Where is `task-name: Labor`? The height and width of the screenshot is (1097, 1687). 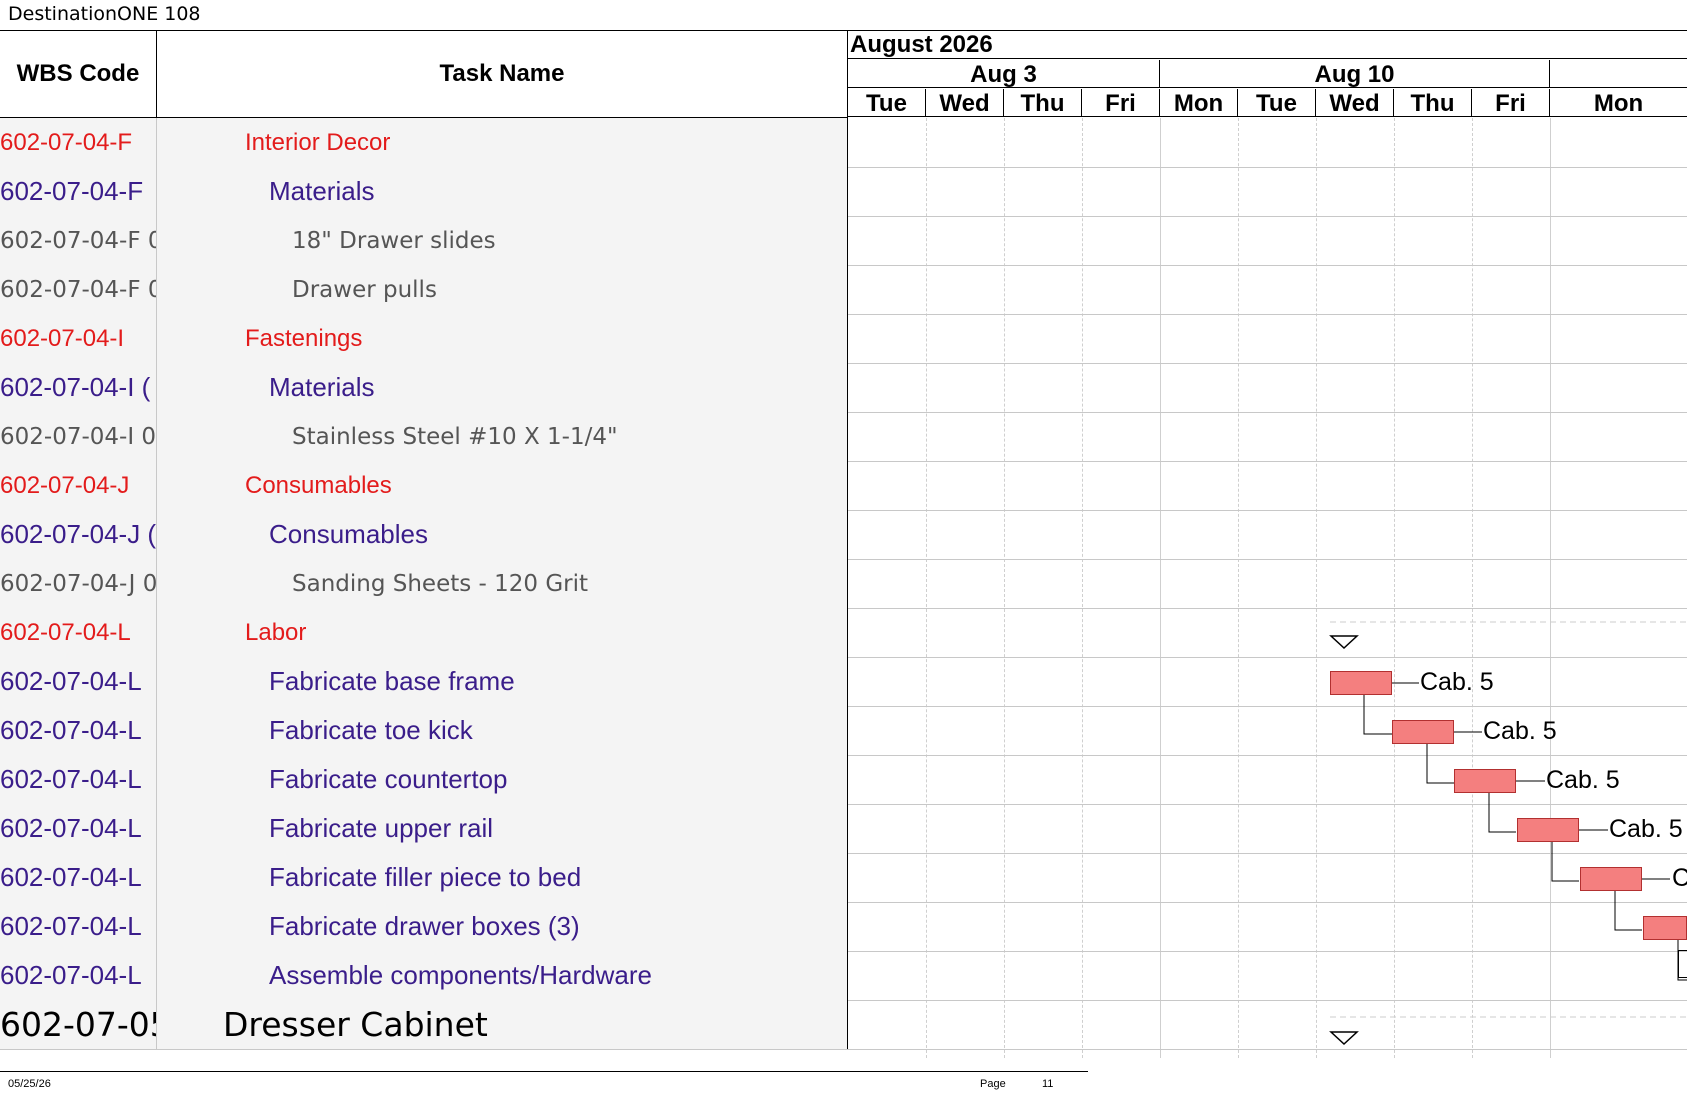
task-name: Labor is located at coordinates (276, 632).